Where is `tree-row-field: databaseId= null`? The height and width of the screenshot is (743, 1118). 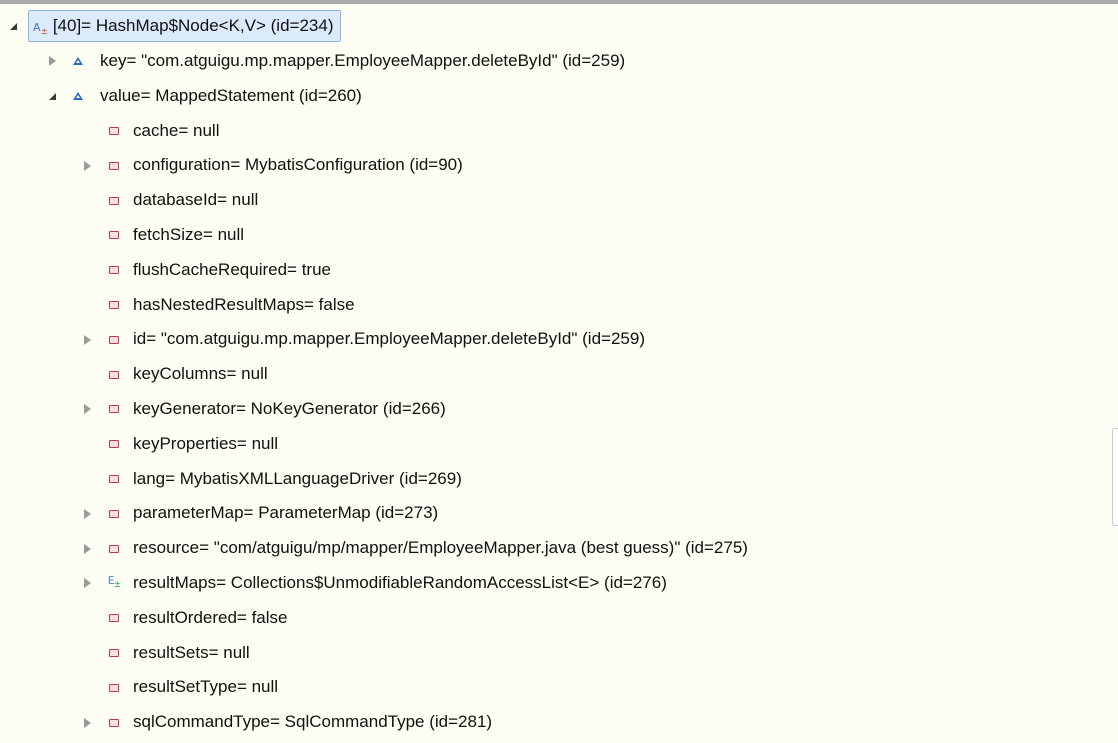
tree-row-field: databaseId= null is located at coordinates (550, 200).